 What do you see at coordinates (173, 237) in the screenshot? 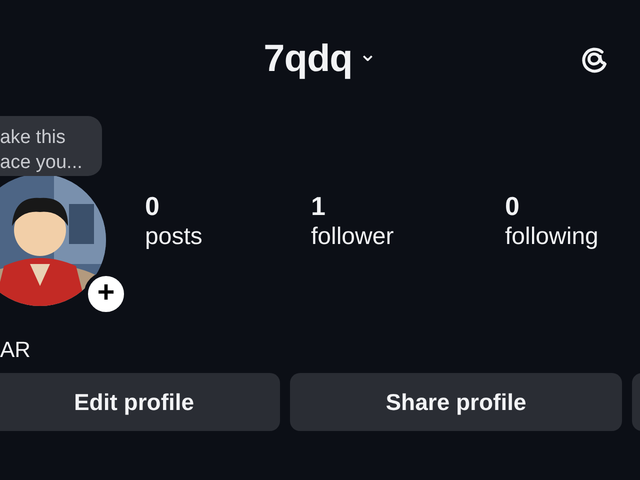
I see `stat-label: posts` at bounding box center [173, 237].